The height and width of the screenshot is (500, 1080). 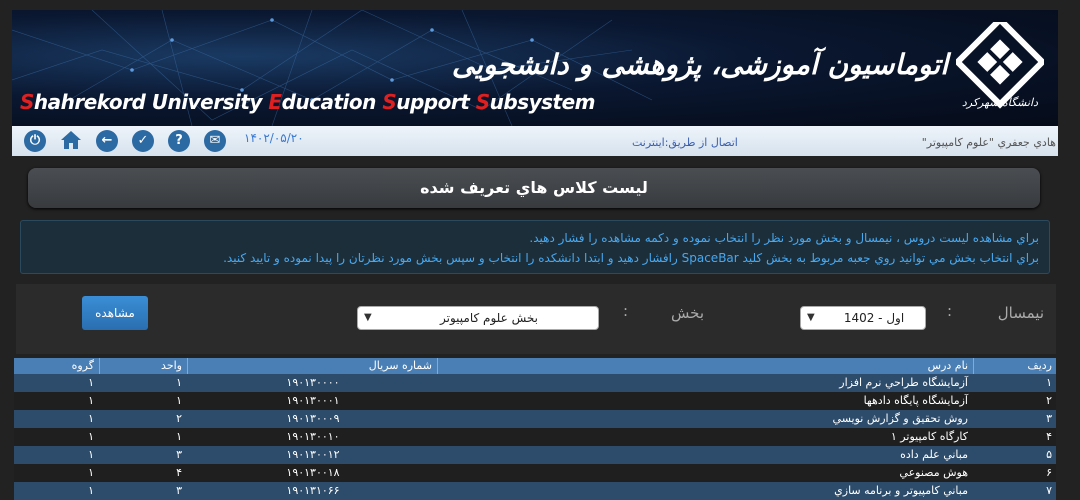 I want to click on cell-name: كارگاه كامپيوتر ۱, so click(x=929, y=436).